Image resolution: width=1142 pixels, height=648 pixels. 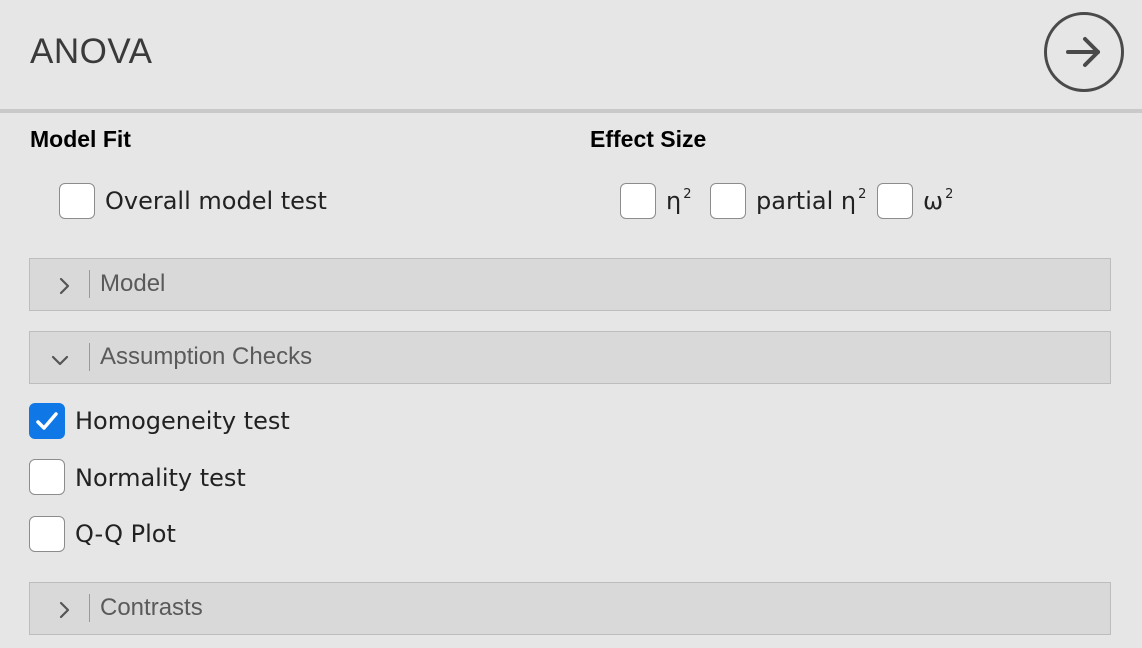 I want to click on assumption-checks-panel-header: Assumption Checks, so click(x=570, y=357).